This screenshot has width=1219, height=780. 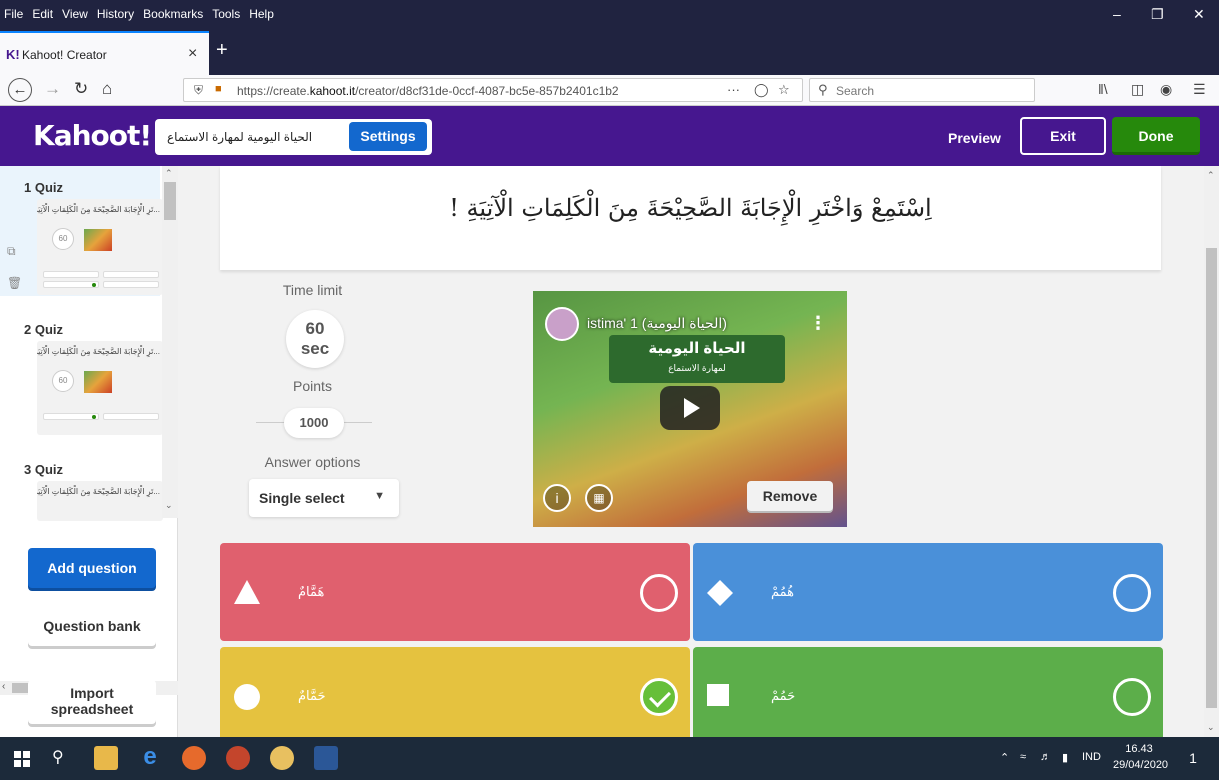 What do you see at coordinates (358, 422) in the screenshot?
I see `points-slider-track-right` at bounding box center [358, 422].